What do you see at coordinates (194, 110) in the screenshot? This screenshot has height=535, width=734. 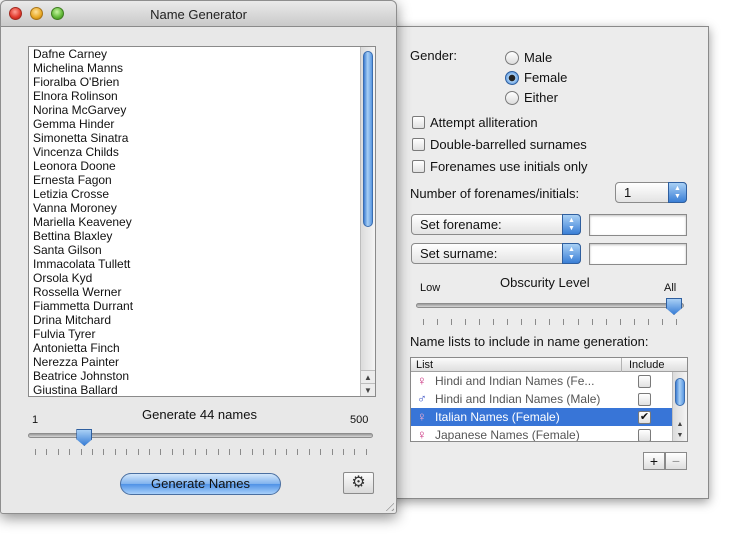 I see `name-list-item: Norina McGarvey` at bounding box center [194, 110].